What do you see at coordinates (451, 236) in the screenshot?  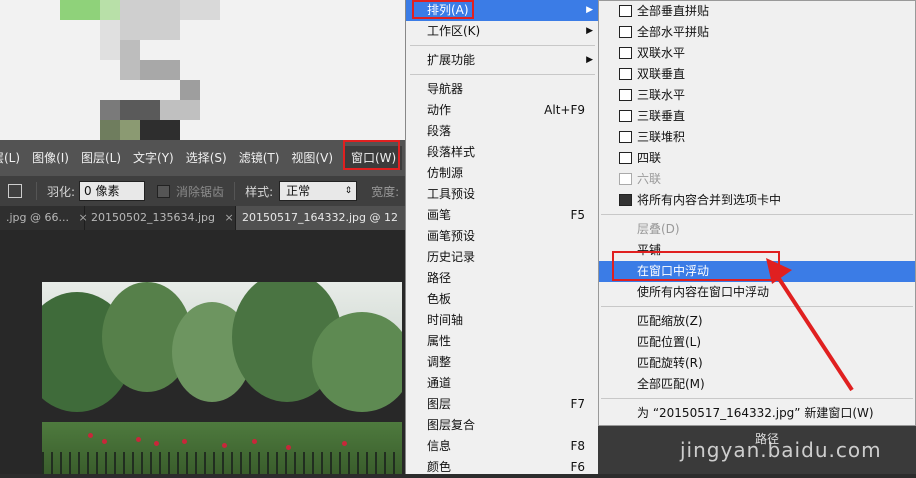 I see `menu-item-label: 画笔预设` at bounding box center [451, 236].